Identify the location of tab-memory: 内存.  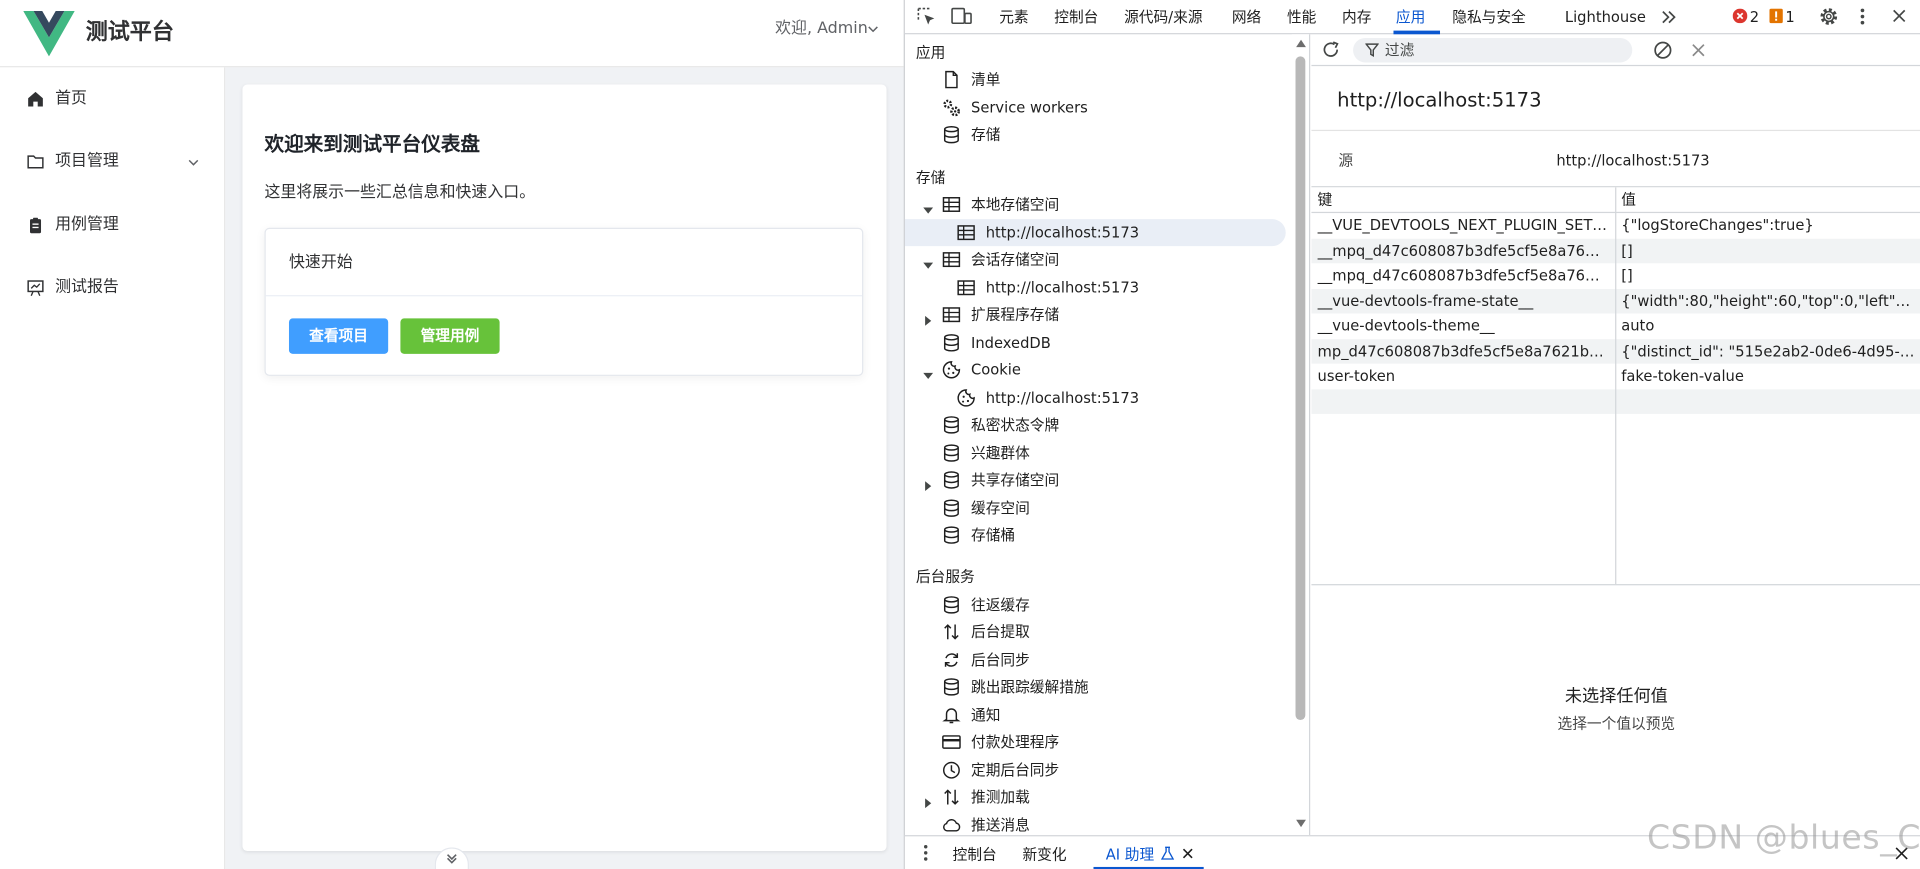
(1356, 17).